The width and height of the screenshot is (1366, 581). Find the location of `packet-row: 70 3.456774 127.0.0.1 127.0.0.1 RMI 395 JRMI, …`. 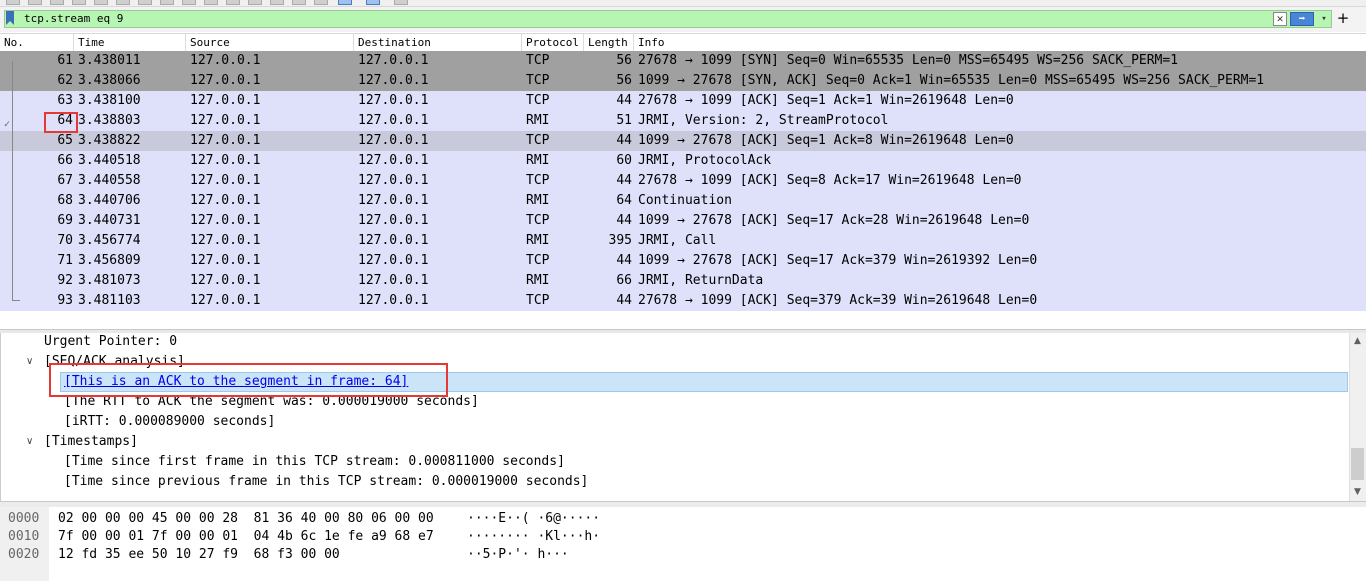

packet-row: 70 3.456774 127.0.0.1 127.0.0.1 RMI 395 JRMI, … is located at coordinates (683, 241).